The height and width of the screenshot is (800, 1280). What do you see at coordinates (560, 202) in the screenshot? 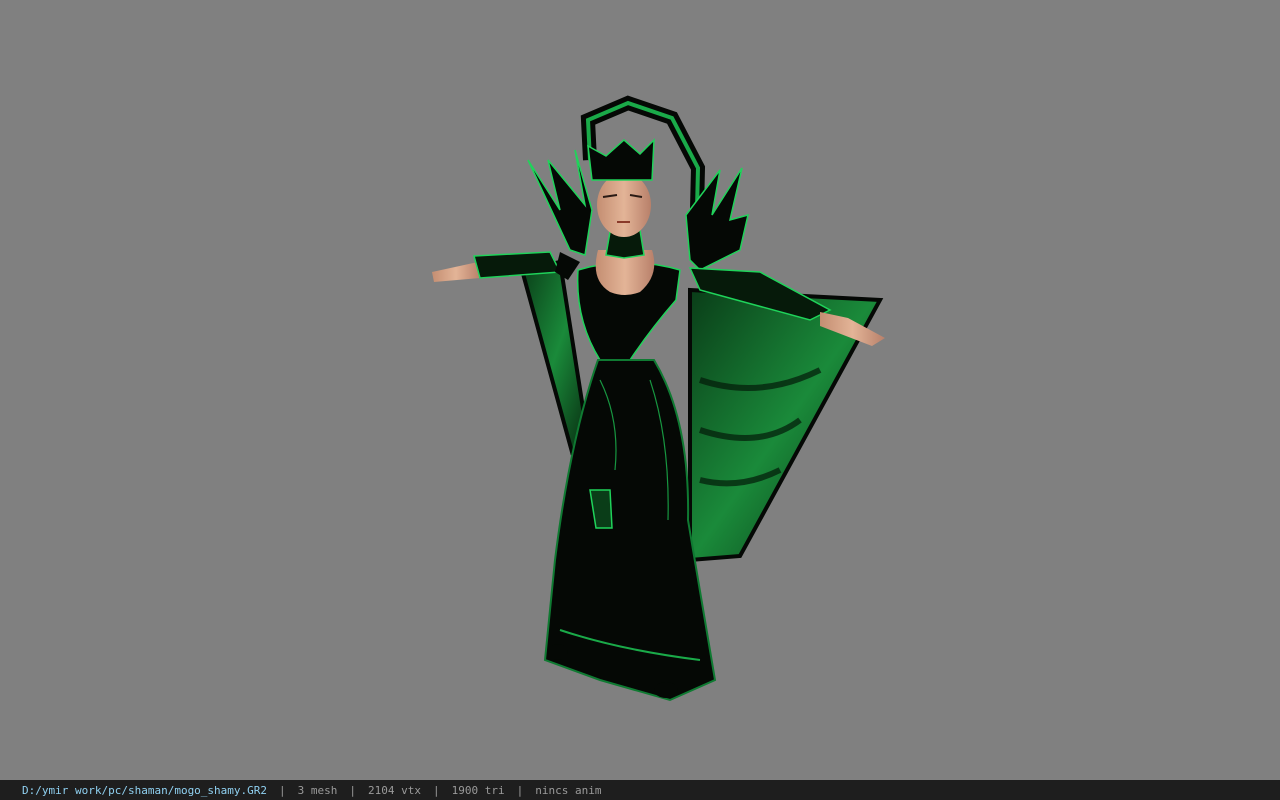
I see `left-shoulder-spikes` at bounding box center [560, 202].